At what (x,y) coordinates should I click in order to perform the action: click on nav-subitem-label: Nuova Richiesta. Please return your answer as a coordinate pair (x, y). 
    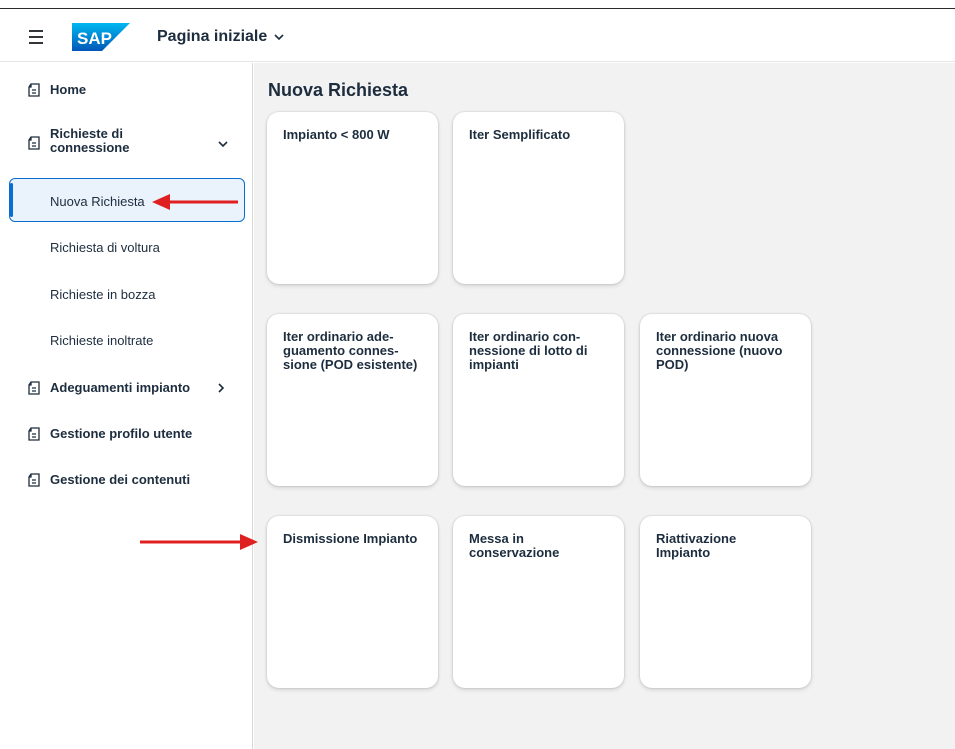
    Looking at the image, I should click on (97, 201).